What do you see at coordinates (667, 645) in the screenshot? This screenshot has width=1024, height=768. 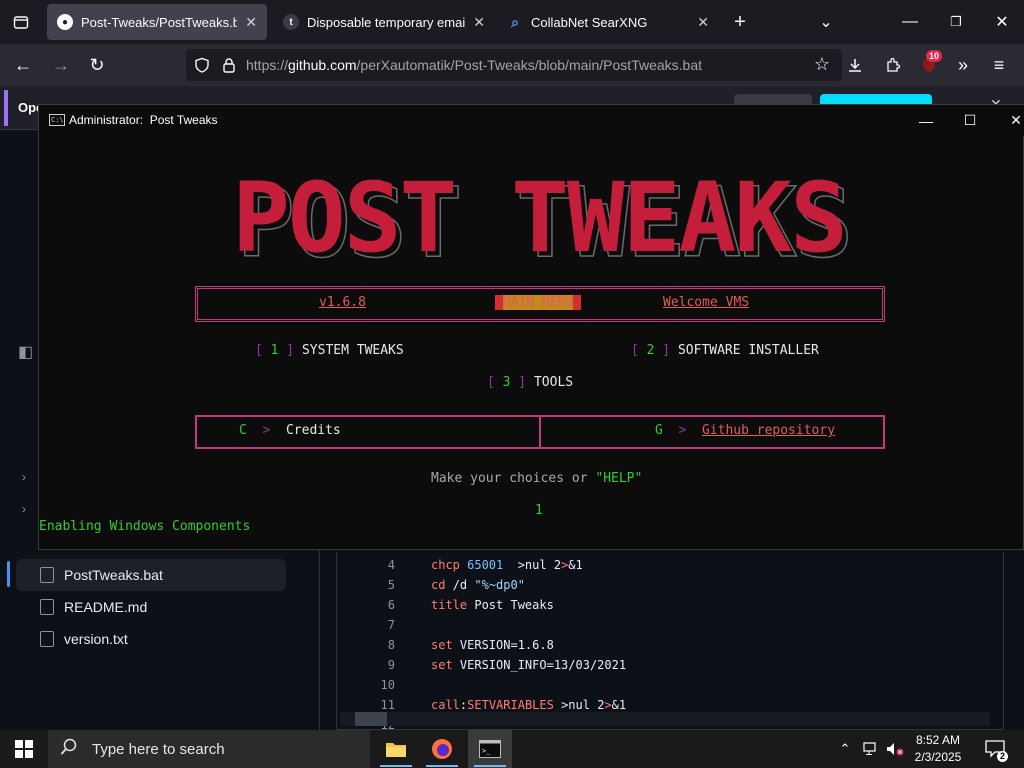 I see `code-line: 8 set VERSION=1.6.8` at bounding box center [667, 645].